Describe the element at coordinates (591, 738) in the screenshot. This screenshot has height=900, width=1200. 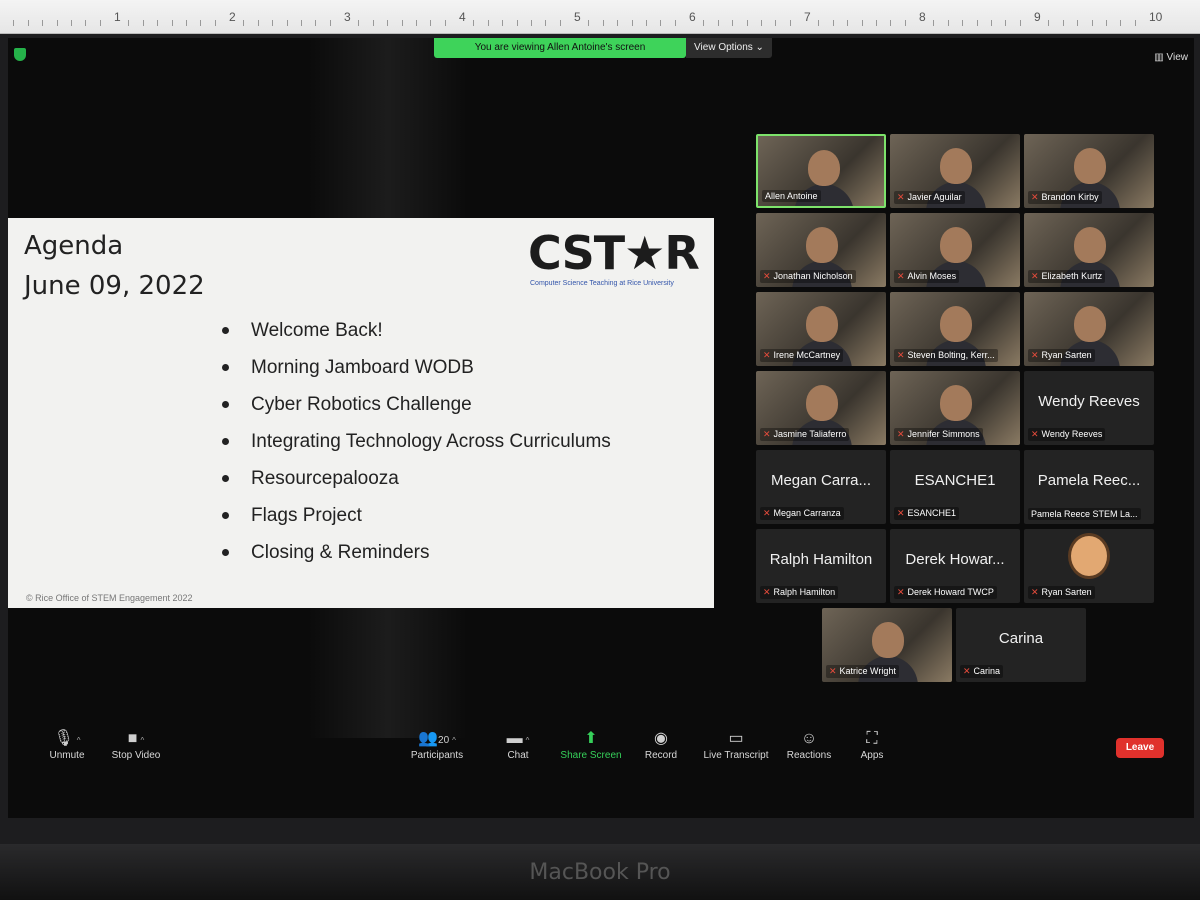
I see `share-screen-icon: ⬆` at that location.